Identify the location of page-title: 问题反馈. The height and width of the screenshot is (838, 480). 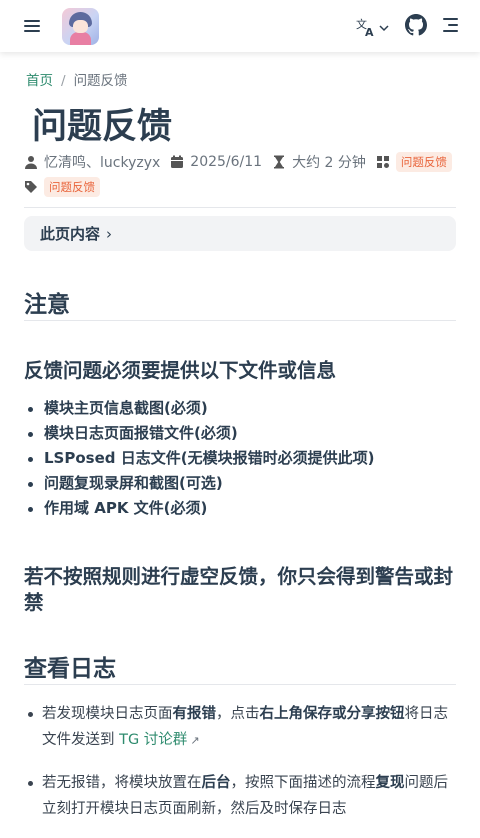
(102, 127).